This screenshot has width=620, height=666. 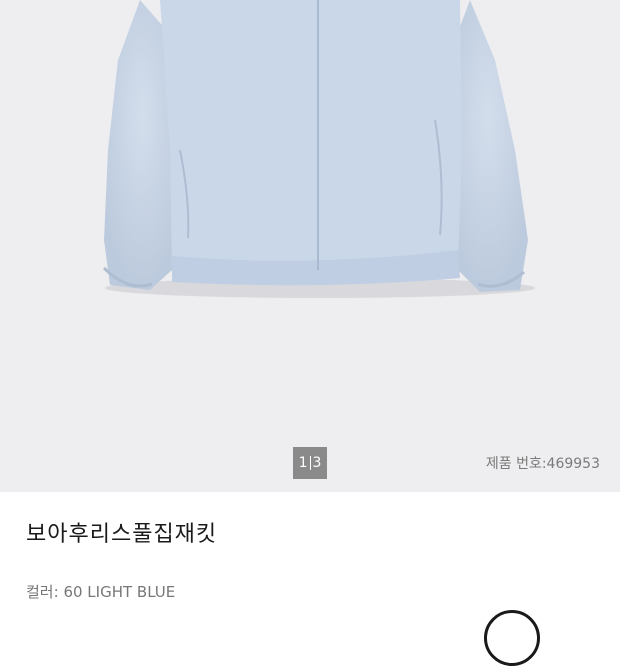 I want to click on floating-action-button, so click(x=512, y=638).